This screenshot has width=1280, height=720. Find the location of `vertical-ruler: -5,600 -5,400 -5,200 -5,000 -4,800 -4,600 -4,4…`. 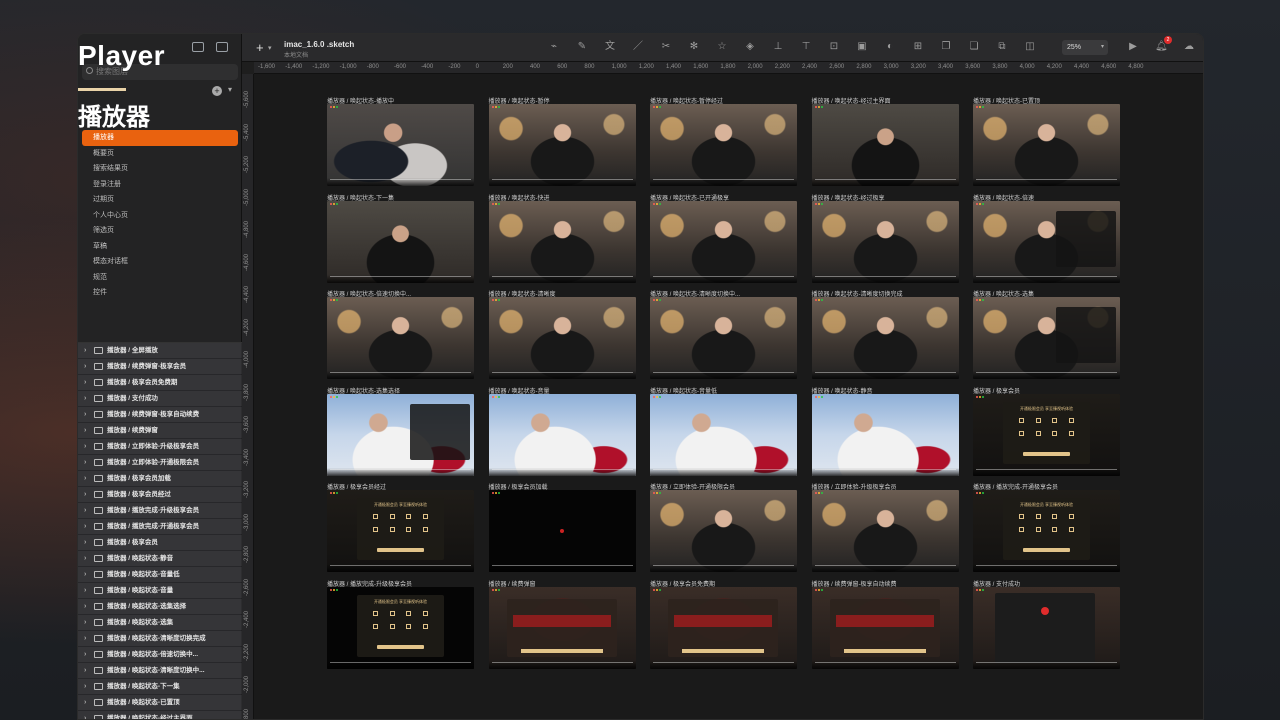

vertical-ruler: -5,600 -5,400 -5,200 -5,000 -4,800 -4,600 -4,4… is located at coordinates (248, 396).